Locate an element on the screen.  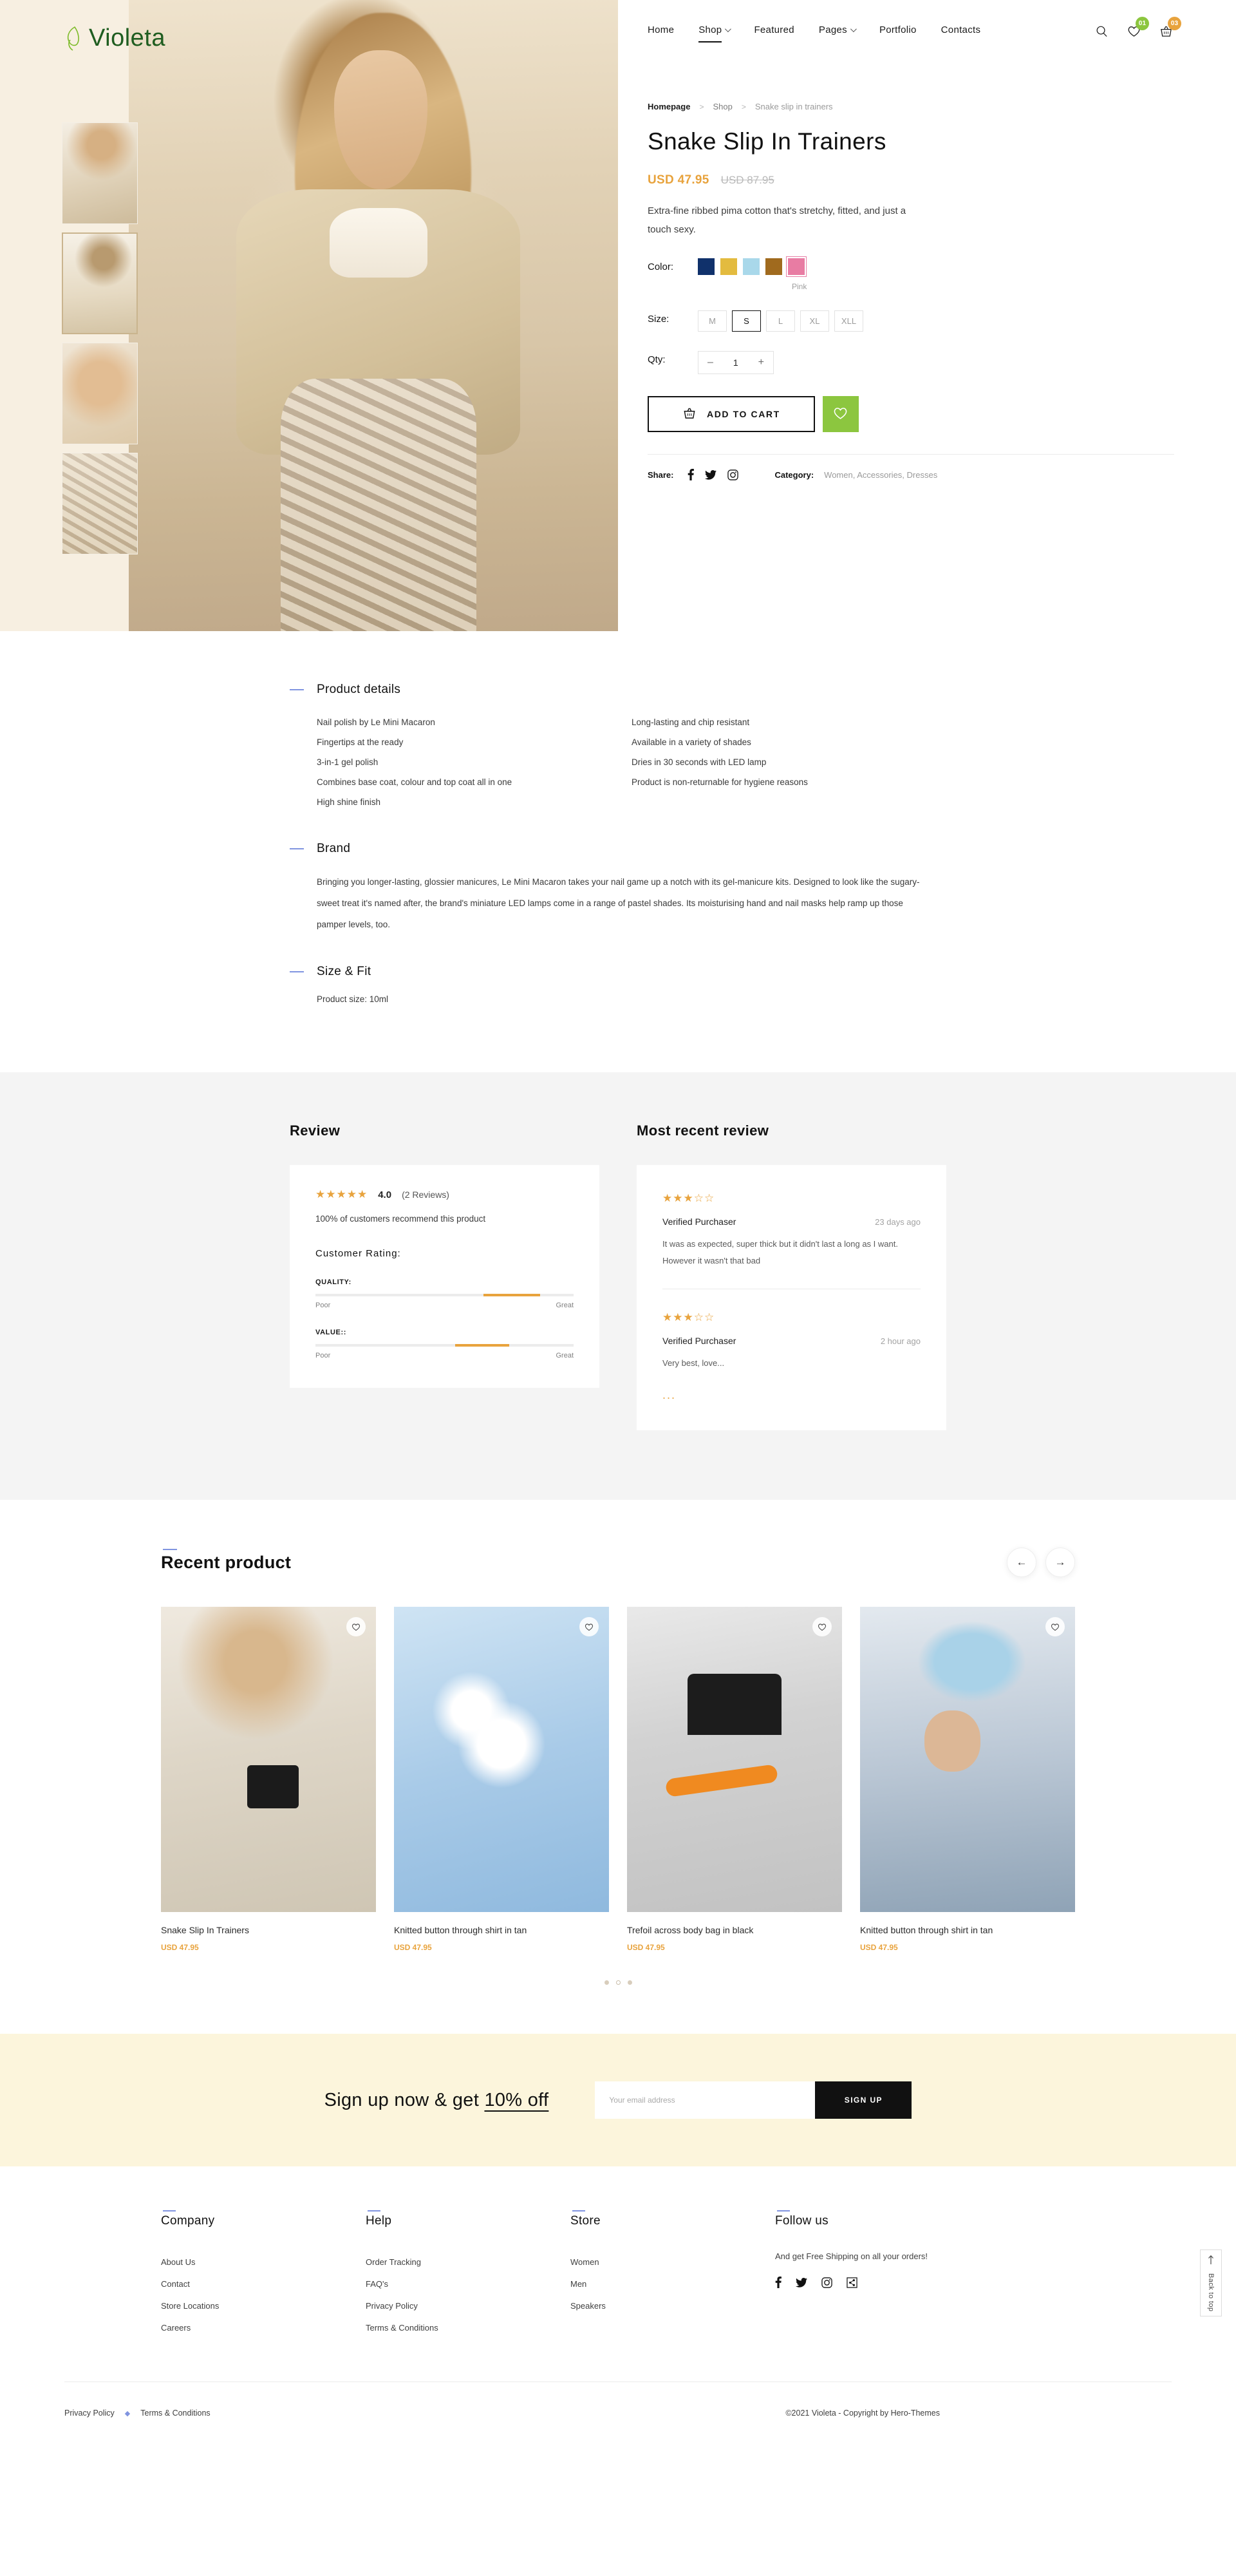
qty-increment-button: + is located at coordinates (761, 363).